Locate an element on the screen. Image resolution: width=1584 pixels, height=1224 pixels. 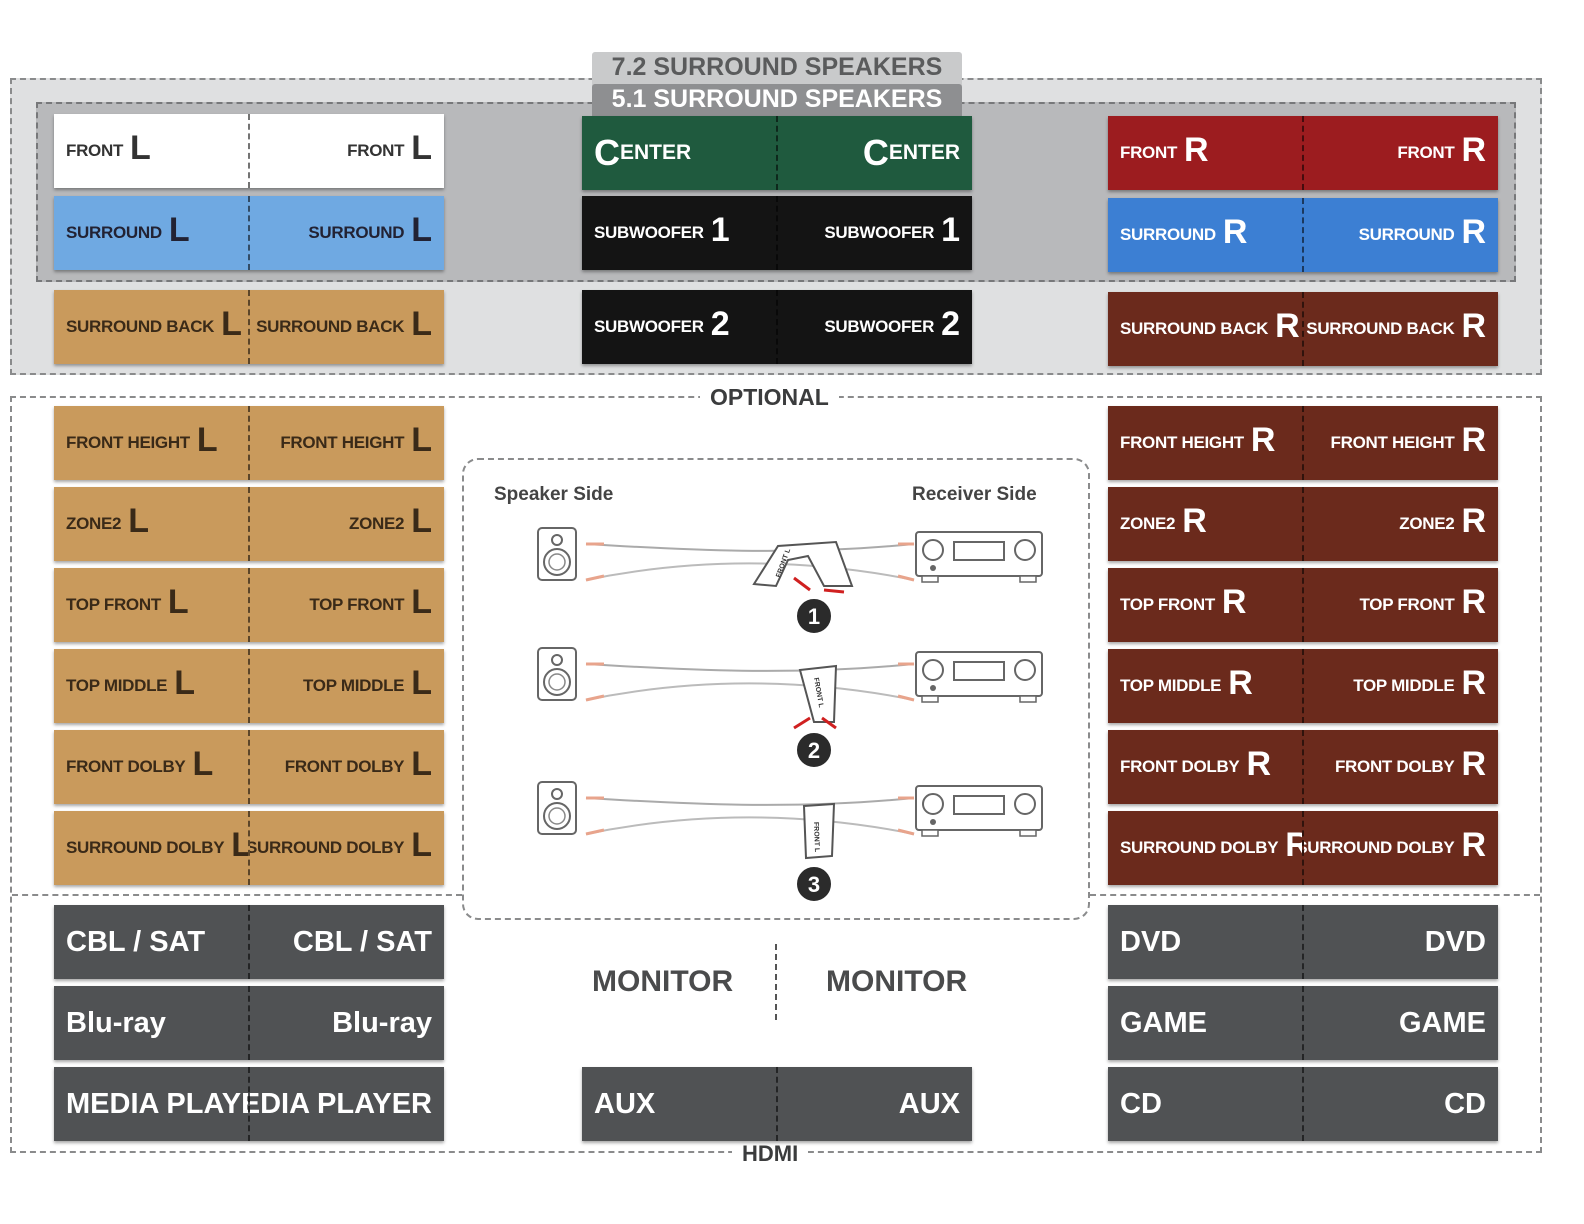
subwoofer-1-label: SUBWOOFER 1 SUBWOOFER 1 is located at coordinates (777, 233).